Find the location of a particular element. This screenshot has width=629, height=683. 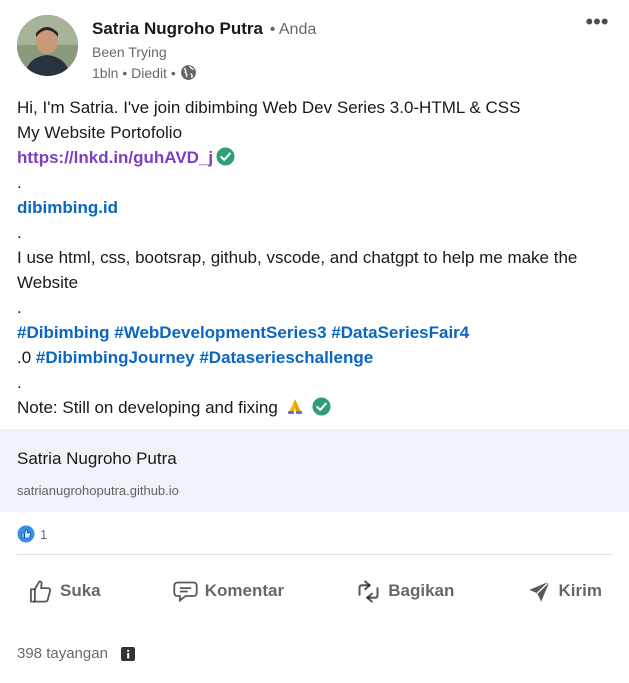

globe-icon is located at coordinates (188, 72).